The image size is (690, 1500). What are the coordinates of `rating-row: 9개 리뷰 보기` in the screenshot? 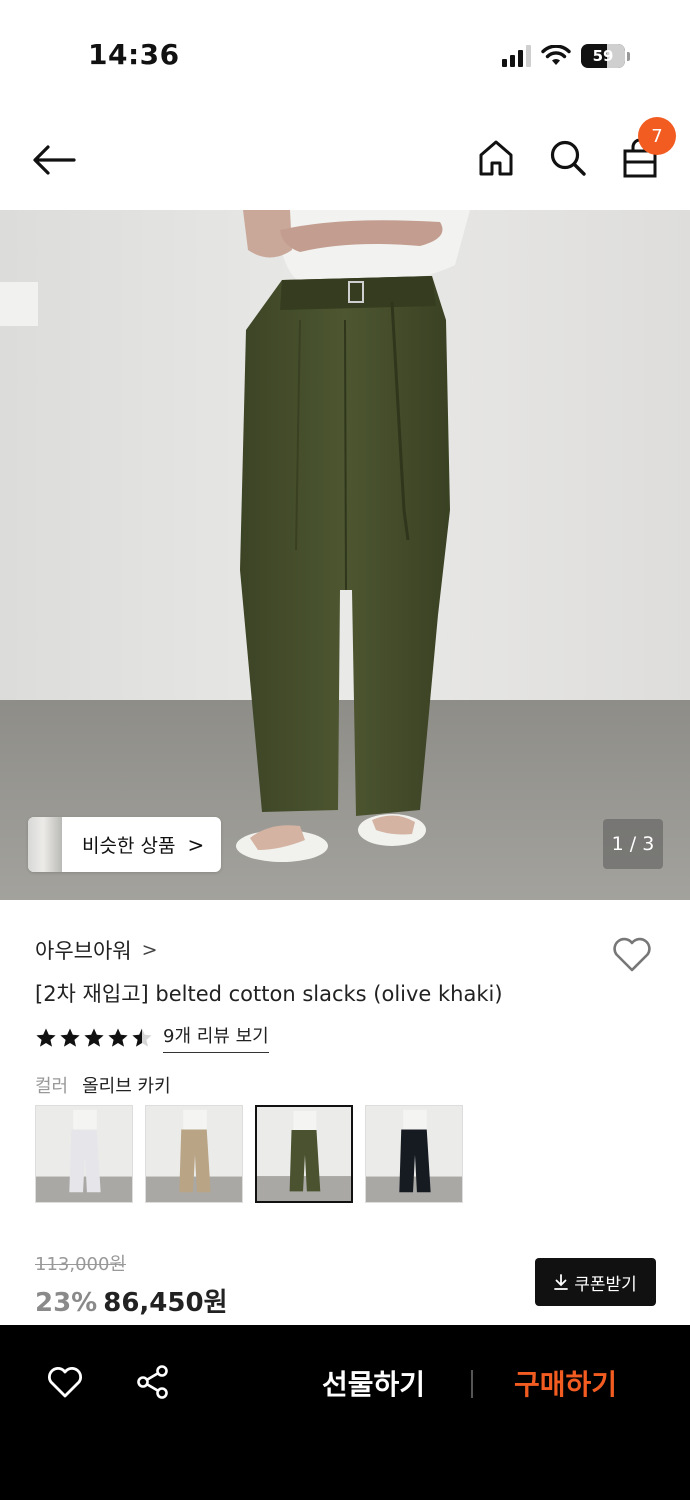 It's located at (152, 1037).